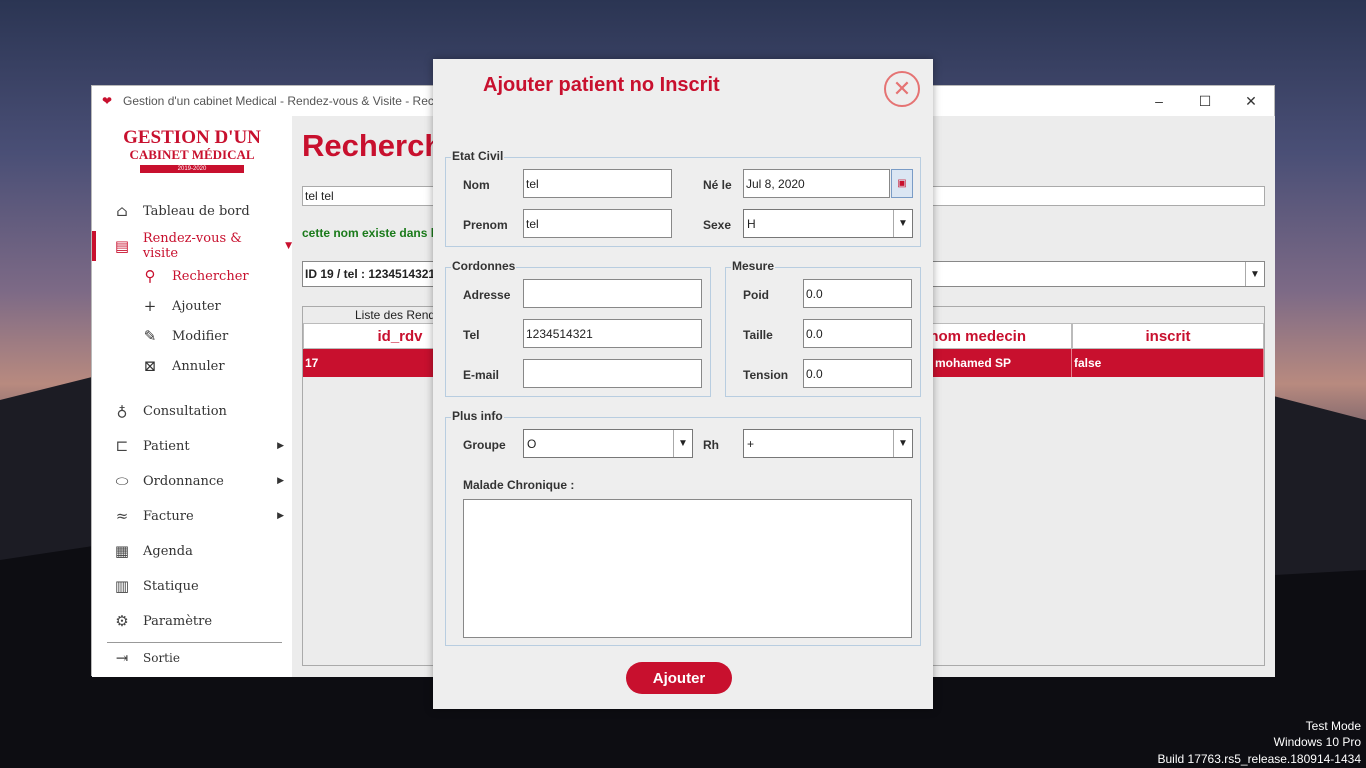 Image resolution: width=1366 pixels, height=768 pixels. Describe the element at coordinates (484, 445) in the screenshot. I see `groupe-label: Groupe` at that location.